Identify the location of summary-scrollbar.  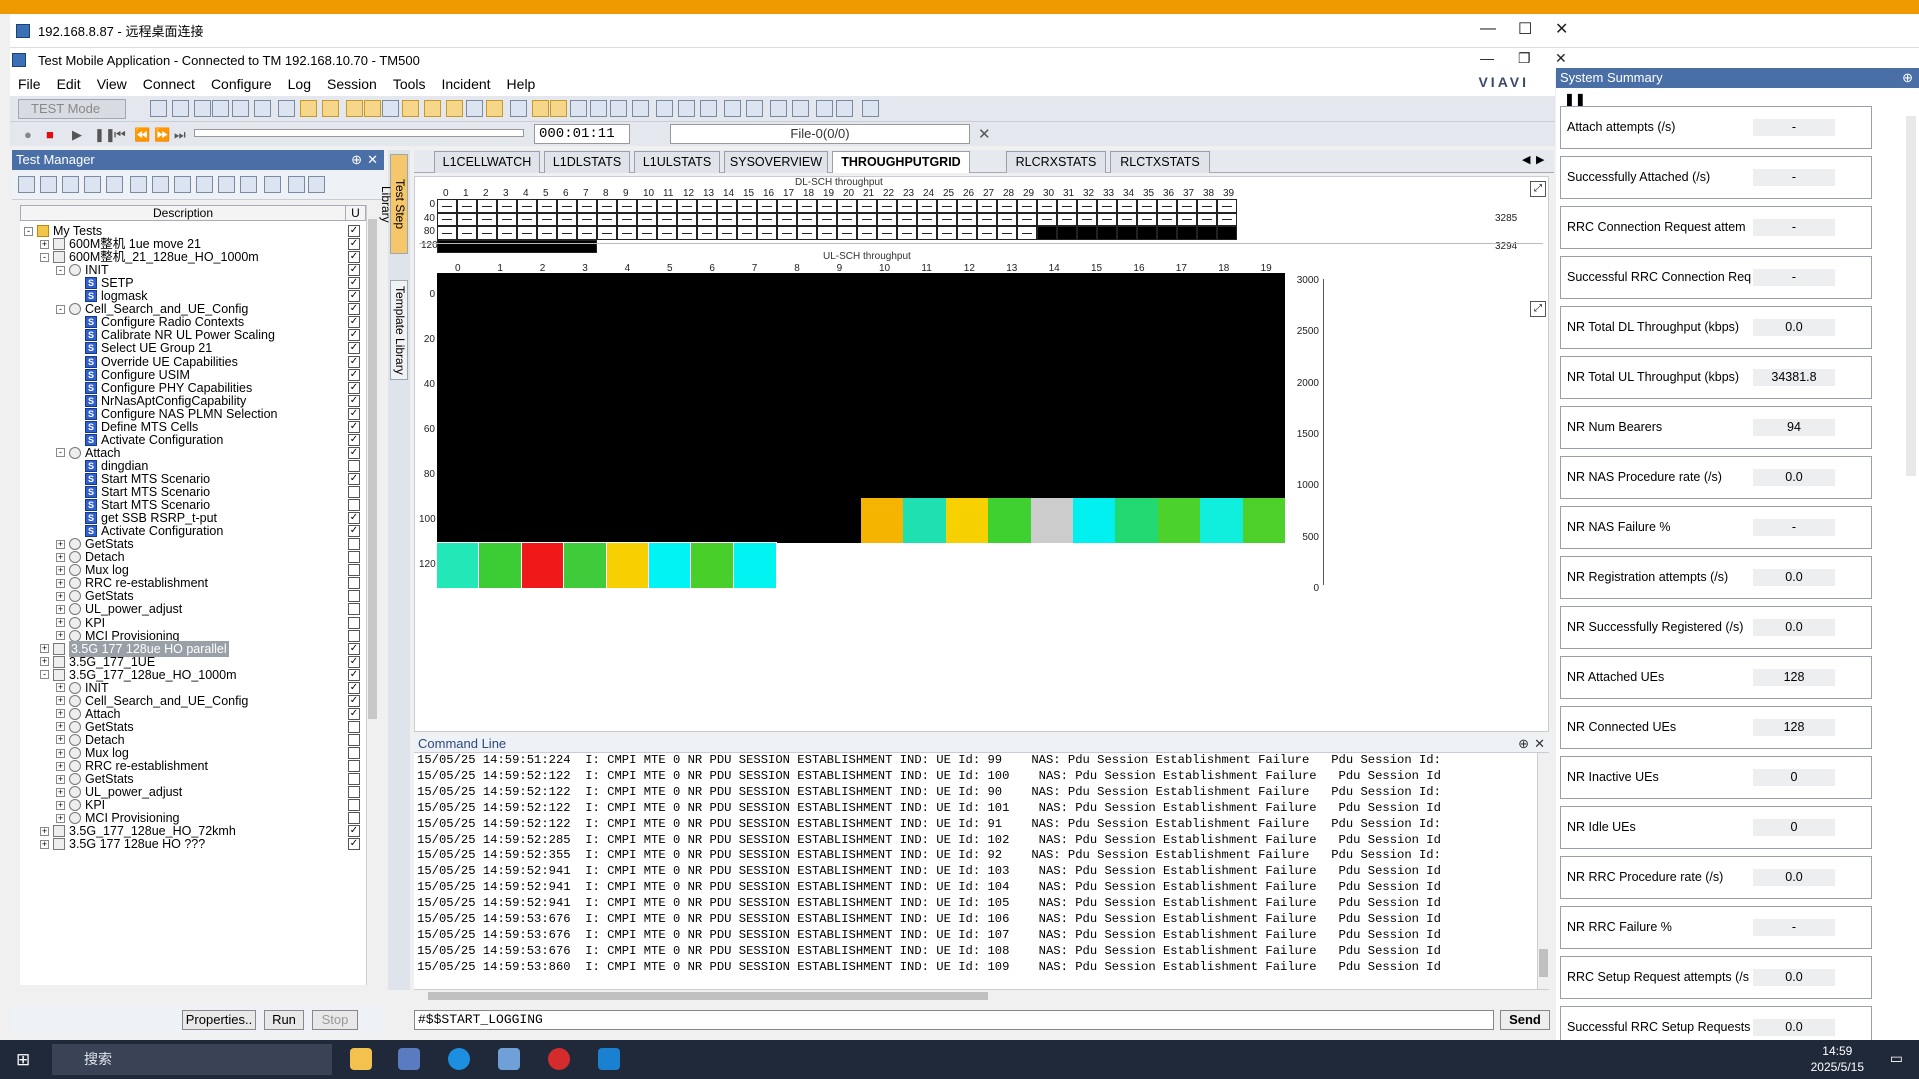
(1911, 296).